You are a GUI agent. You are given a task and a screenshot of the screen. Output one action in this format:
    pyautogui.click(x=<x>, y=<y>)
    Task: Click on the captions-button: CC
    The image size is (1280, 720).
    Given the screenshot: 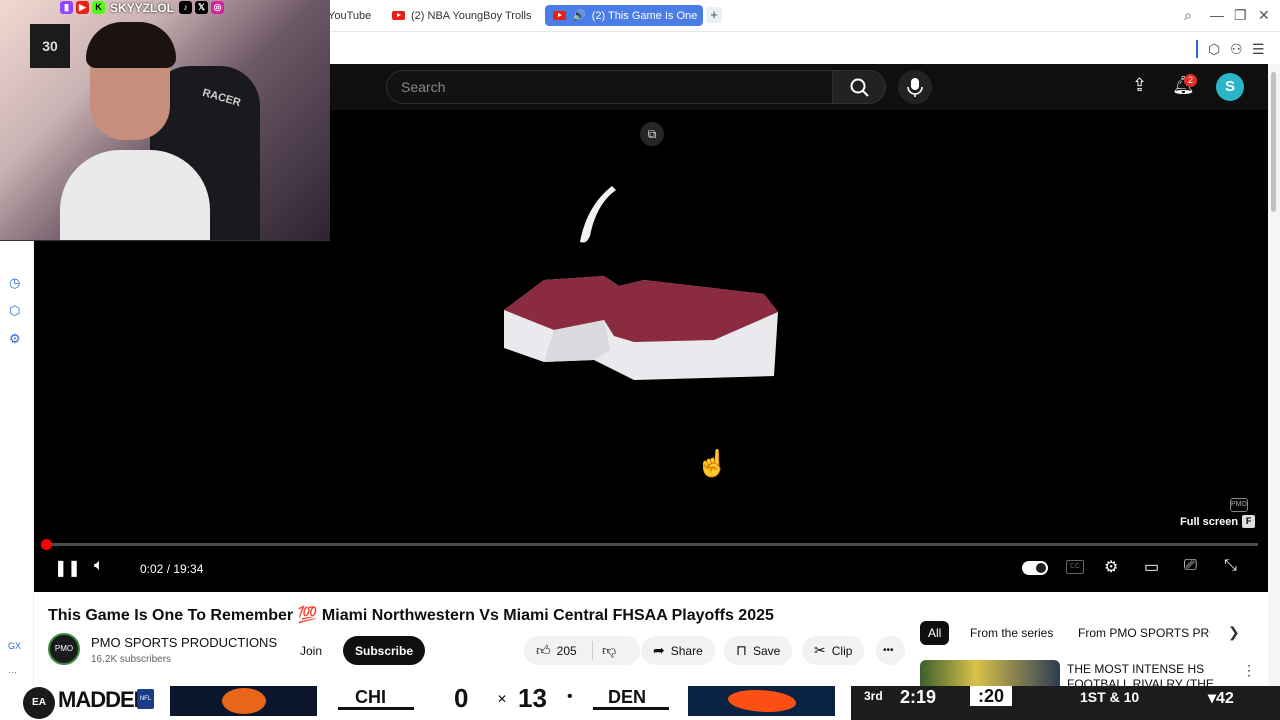 What is the action you would take?
    pyautogui.click(x=1075, y=567)
    